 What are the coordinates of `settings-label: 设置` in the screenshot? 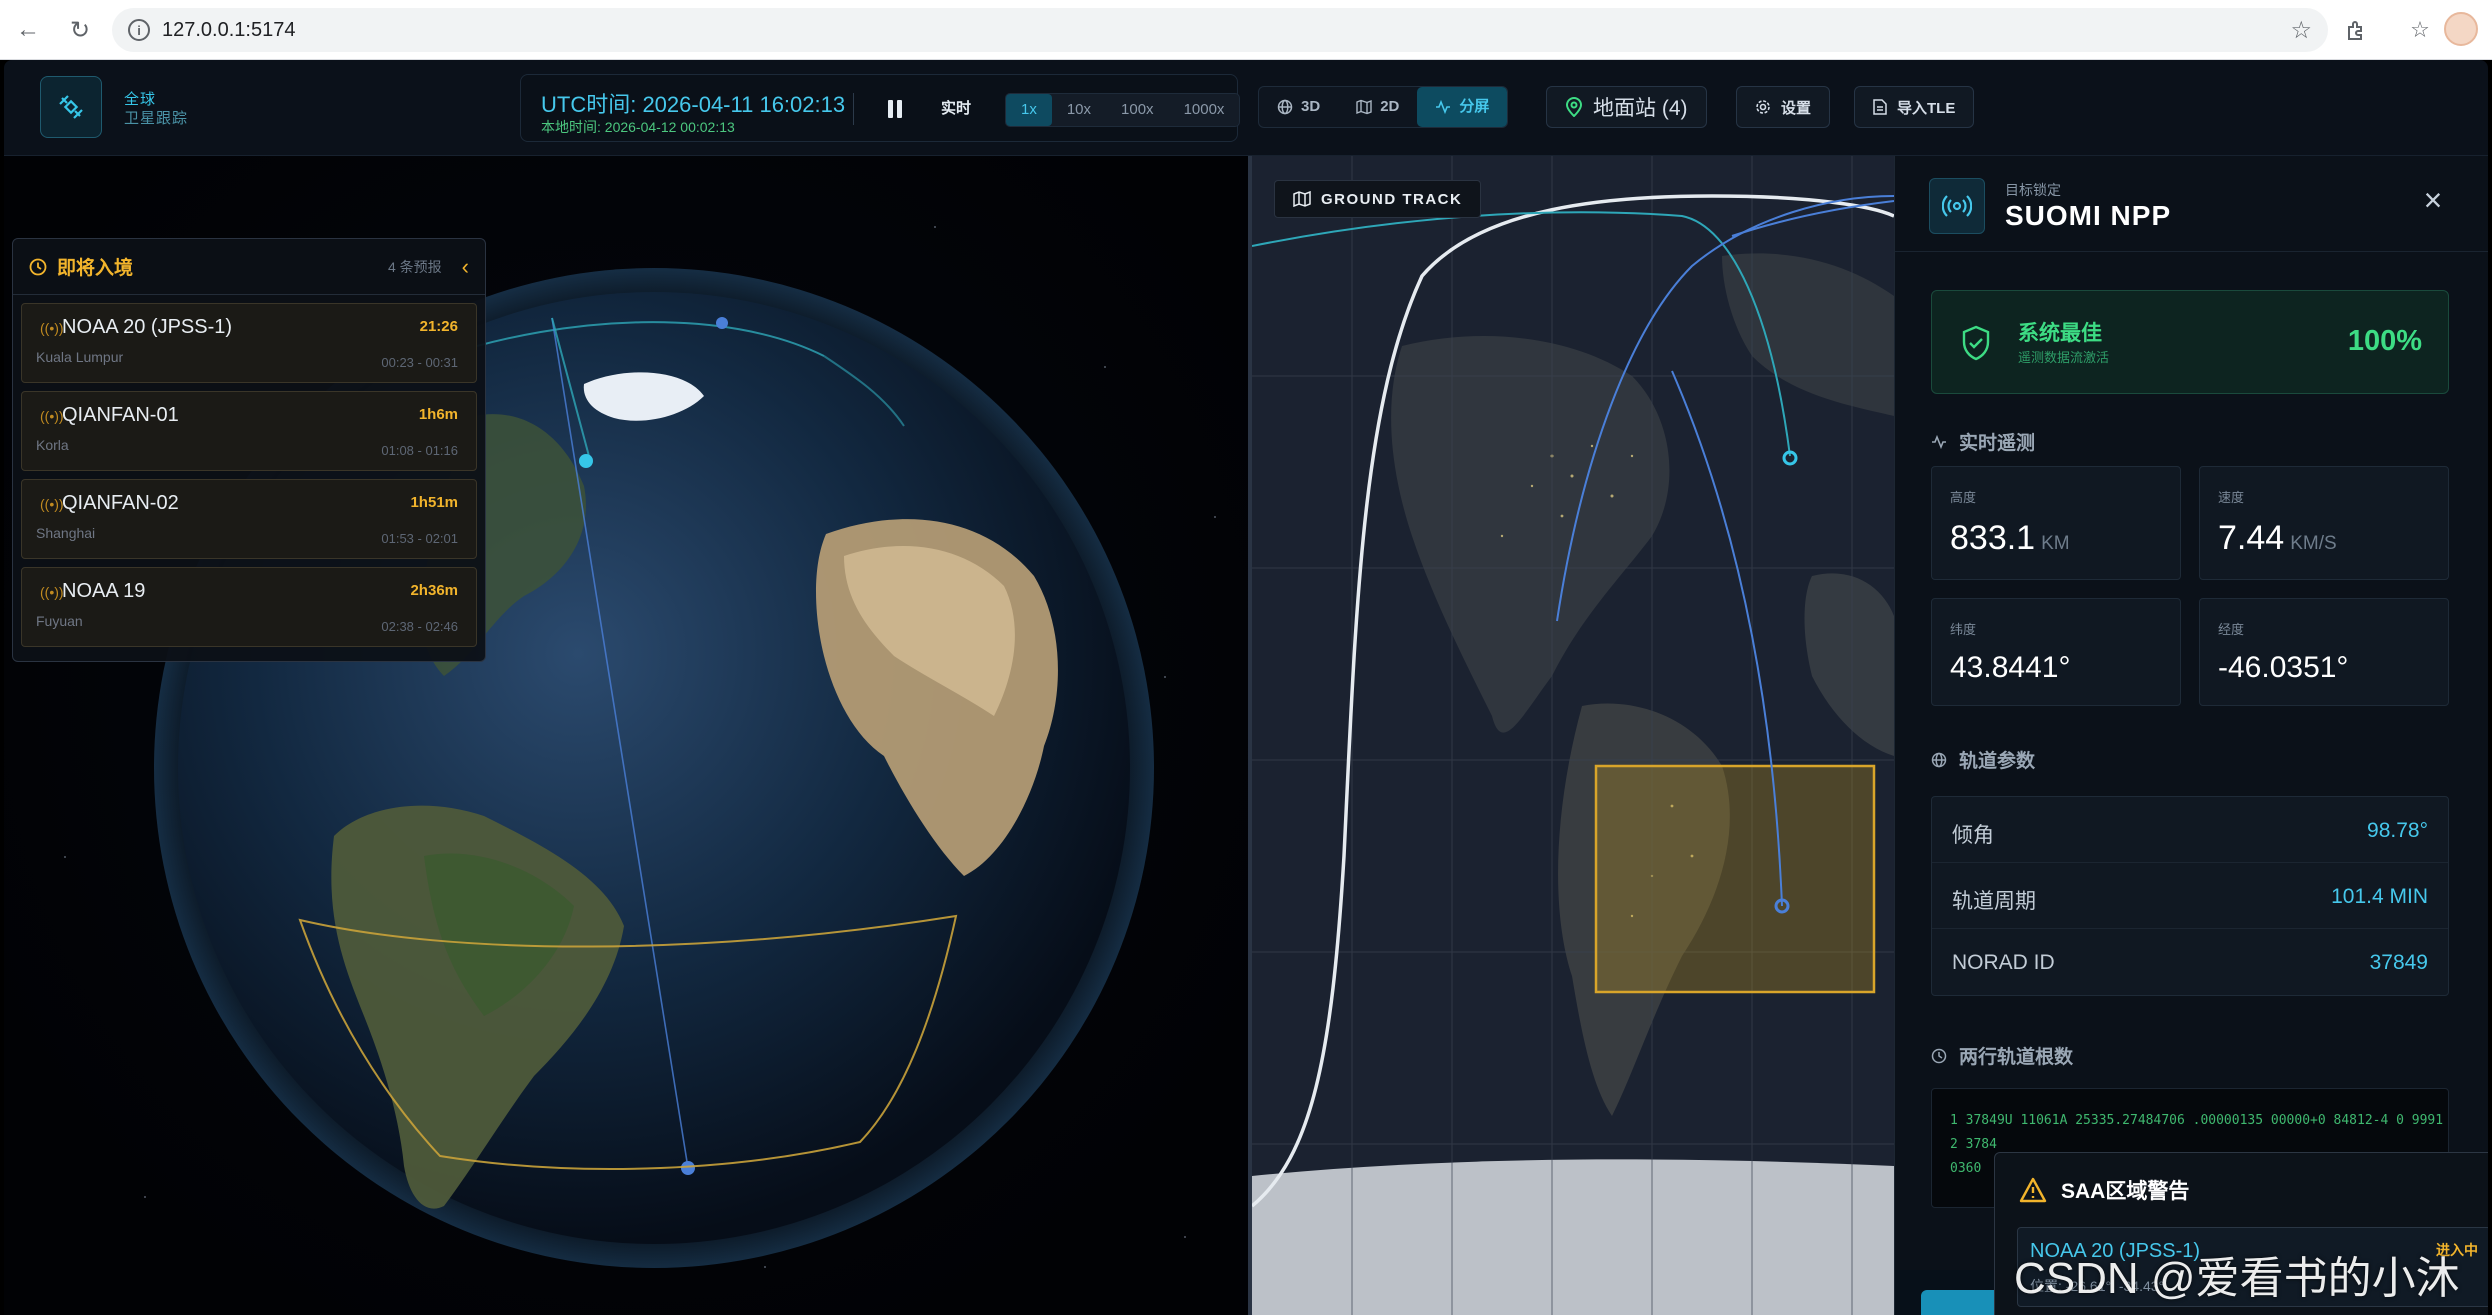 It's located at (1796, 108).